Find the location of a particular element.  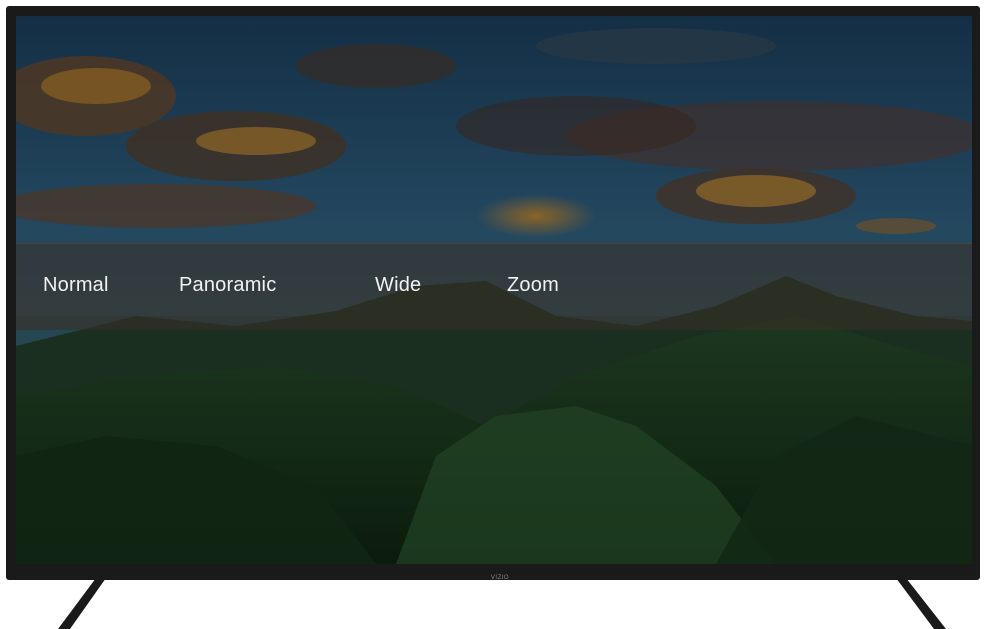

menu-item-normal: Normal is located at coordinates (76, 285).